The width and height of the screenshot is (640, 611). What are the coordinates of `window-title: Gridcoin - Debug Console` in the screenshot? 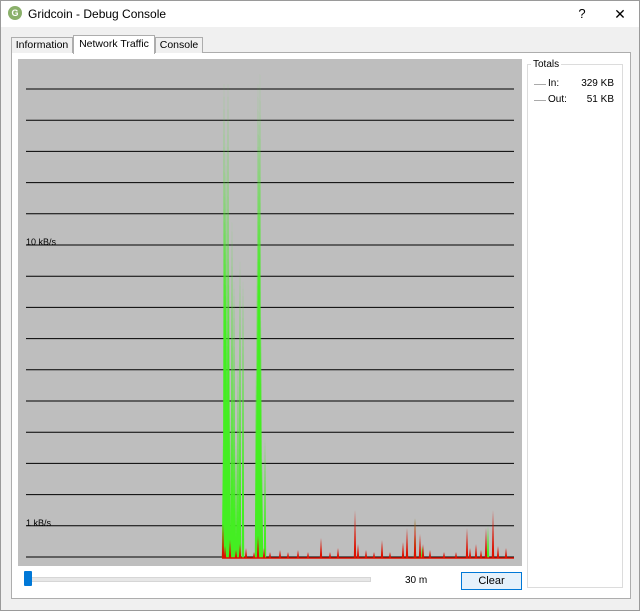 It's located at (97, 14).